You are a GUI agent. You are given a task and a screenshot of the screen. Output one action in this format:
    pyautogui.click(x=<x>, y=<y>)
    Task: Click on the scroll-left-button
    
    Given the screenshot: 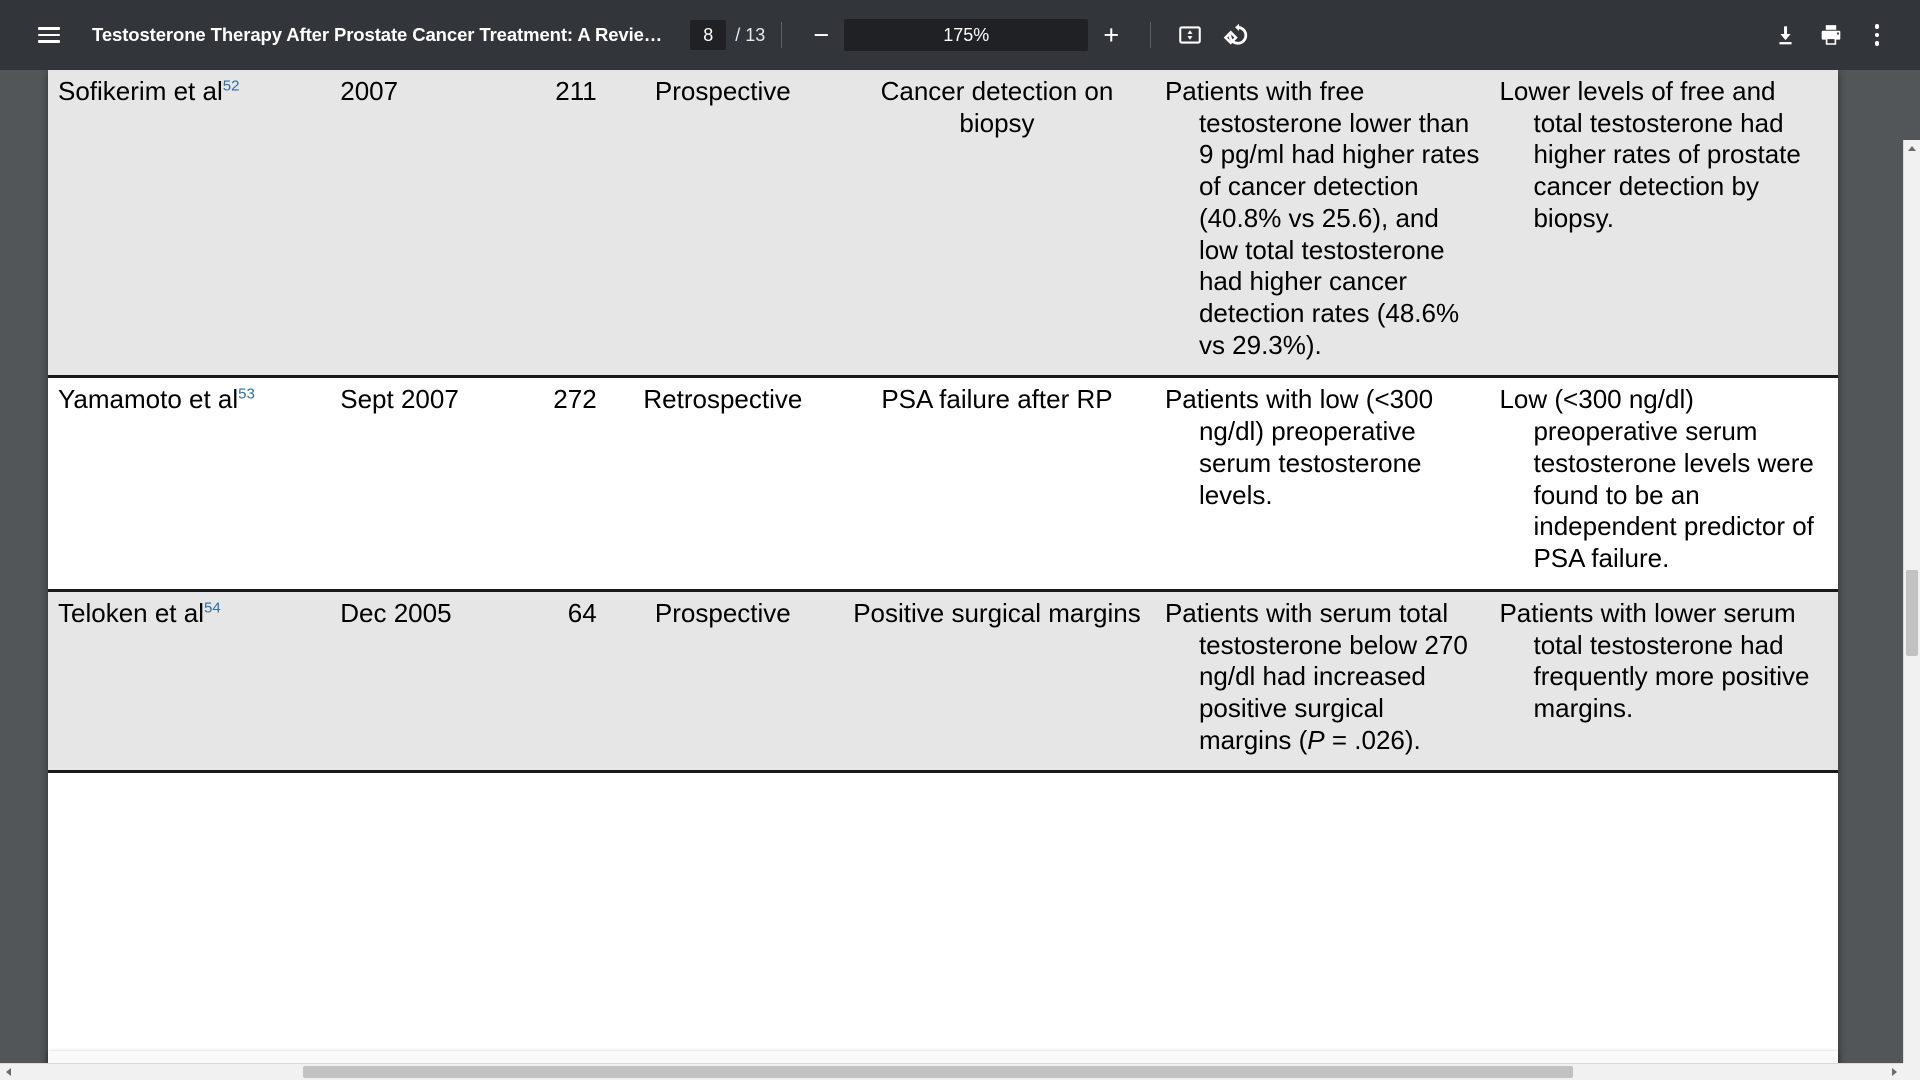 What is the action you would take?
    pyautogui.click(x=8, y=1072)
    